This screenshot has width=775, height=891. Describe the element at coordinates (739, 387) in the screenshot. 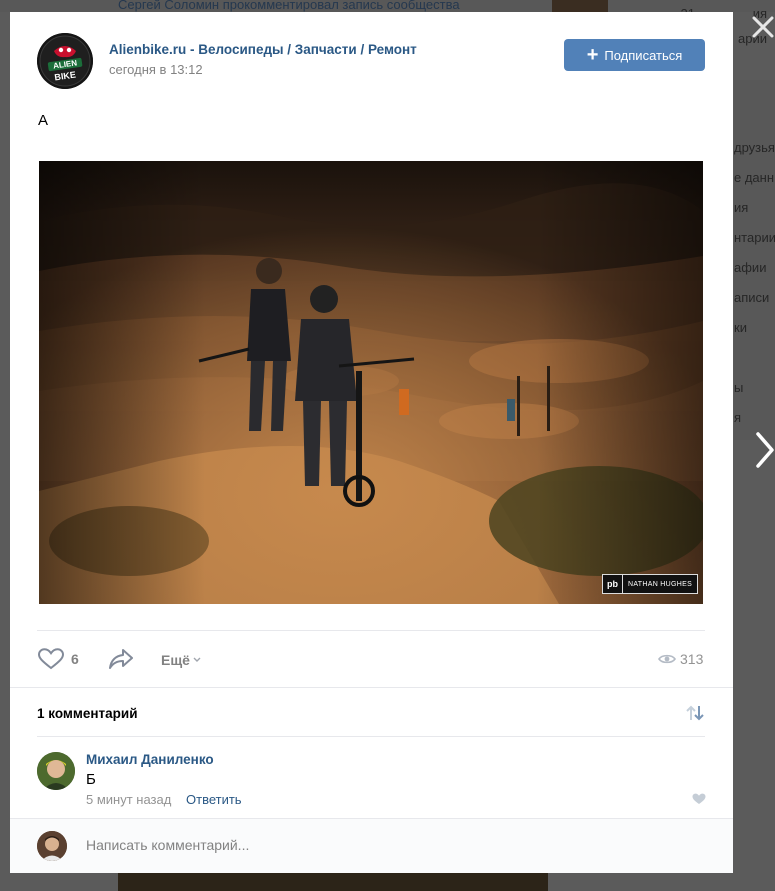

I see `backdrop-menu-item: ы` at that location.